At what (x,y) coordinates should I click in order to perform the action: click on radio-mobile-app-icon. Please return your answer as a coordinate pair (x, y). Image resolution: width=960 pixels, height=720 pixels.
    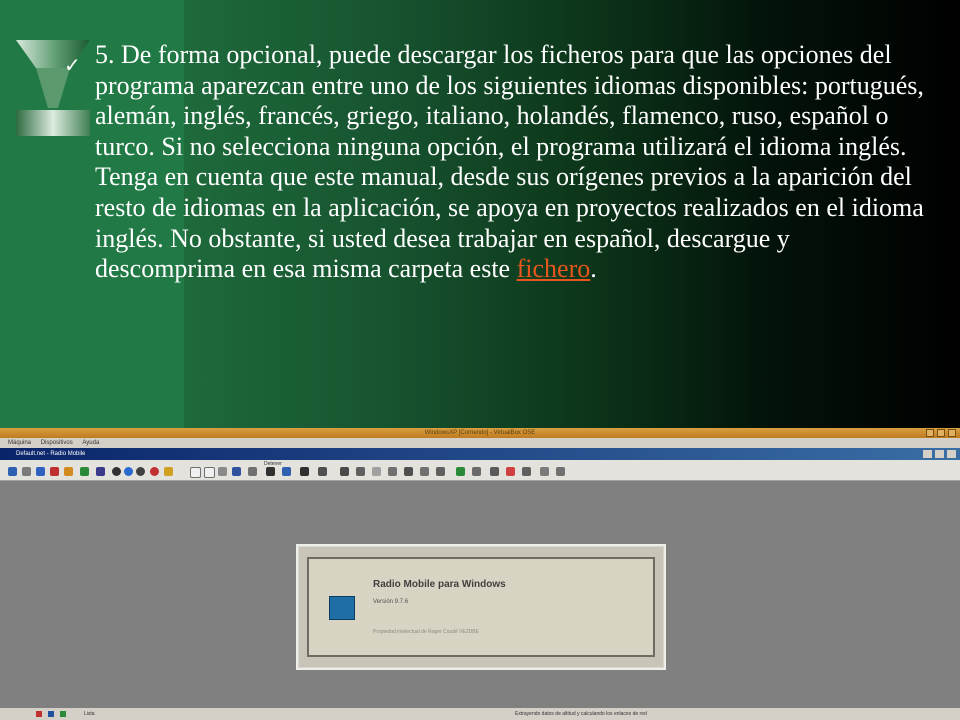
    Looking at the image, I should click on (342, 608).